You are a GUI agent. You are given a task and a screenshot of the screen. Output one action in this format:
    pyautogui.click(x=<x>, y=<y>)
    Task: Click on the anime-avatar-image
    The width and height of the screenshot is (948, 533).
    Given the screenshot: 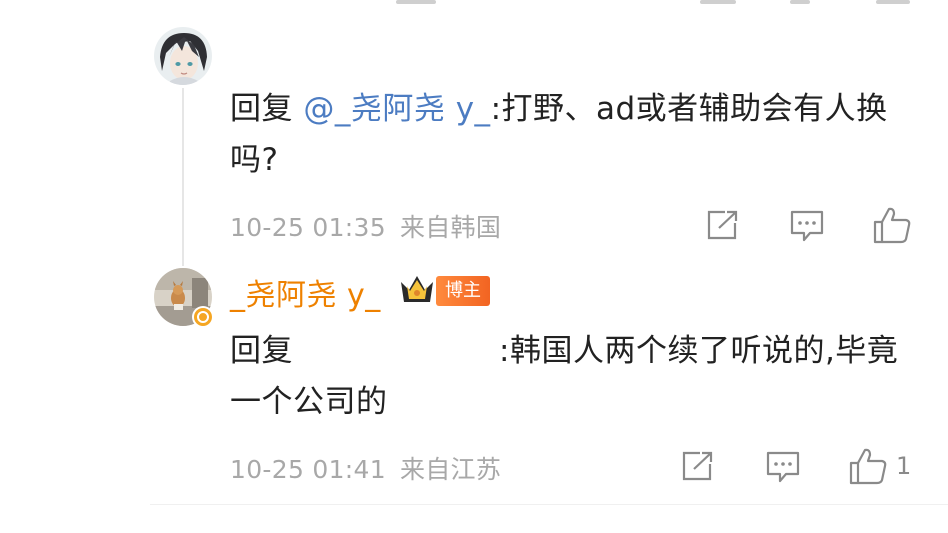 What is the action you would take?
    pyautogui.click(x=183, y=56)
    